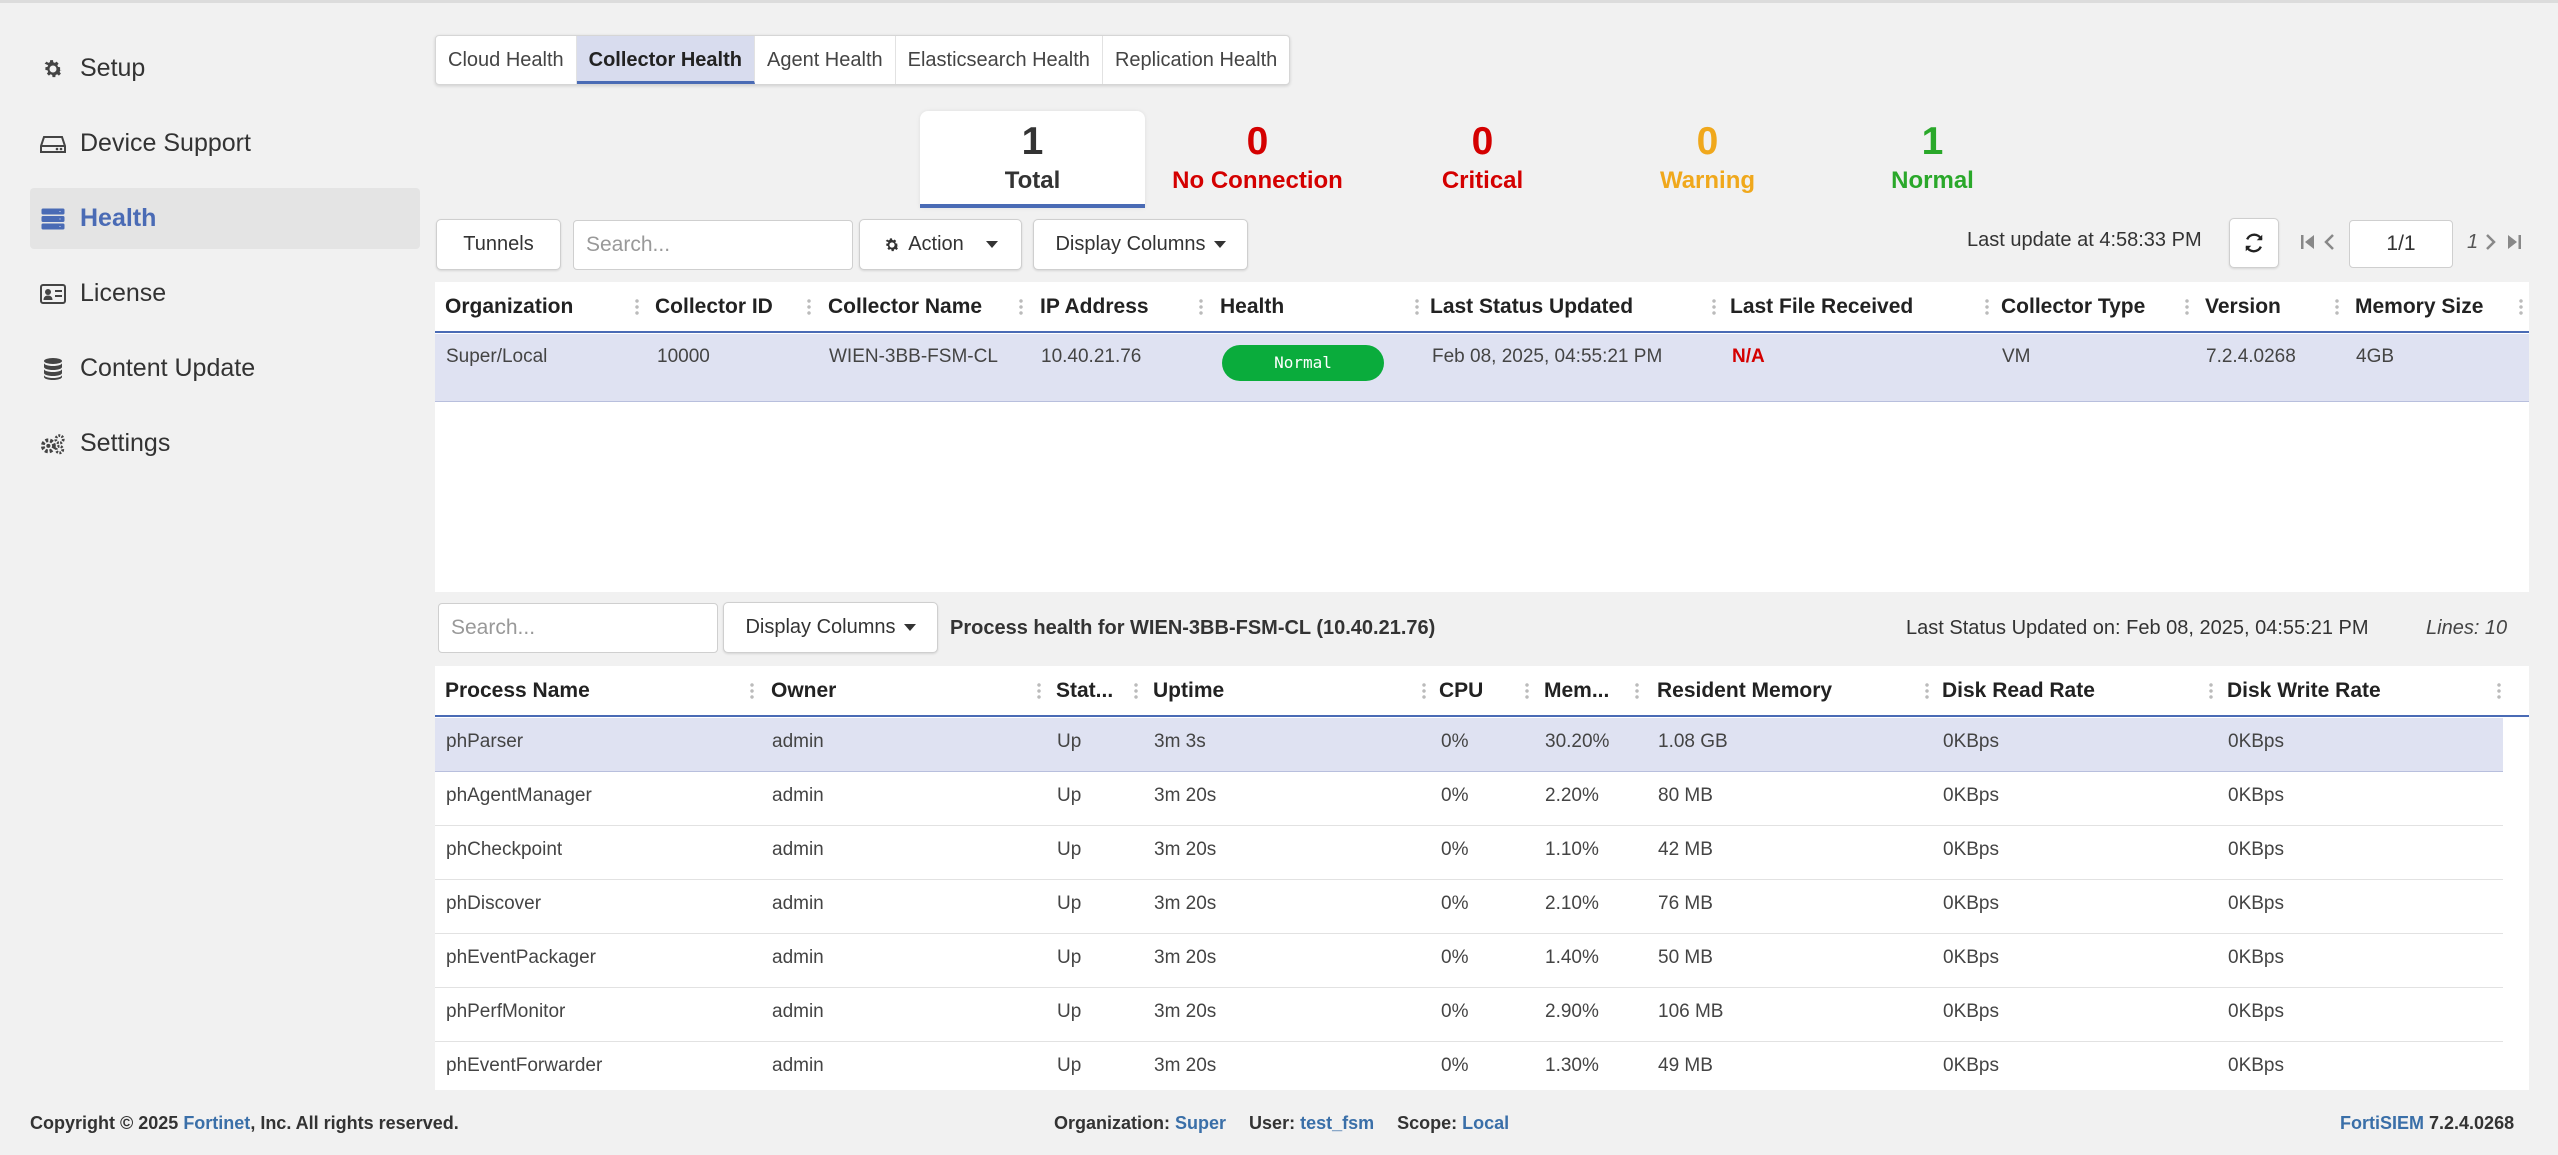 This screenshot has width=2558, height=1155. I want to click on cell-uptime: 3m 3s, so click(1180, 741).